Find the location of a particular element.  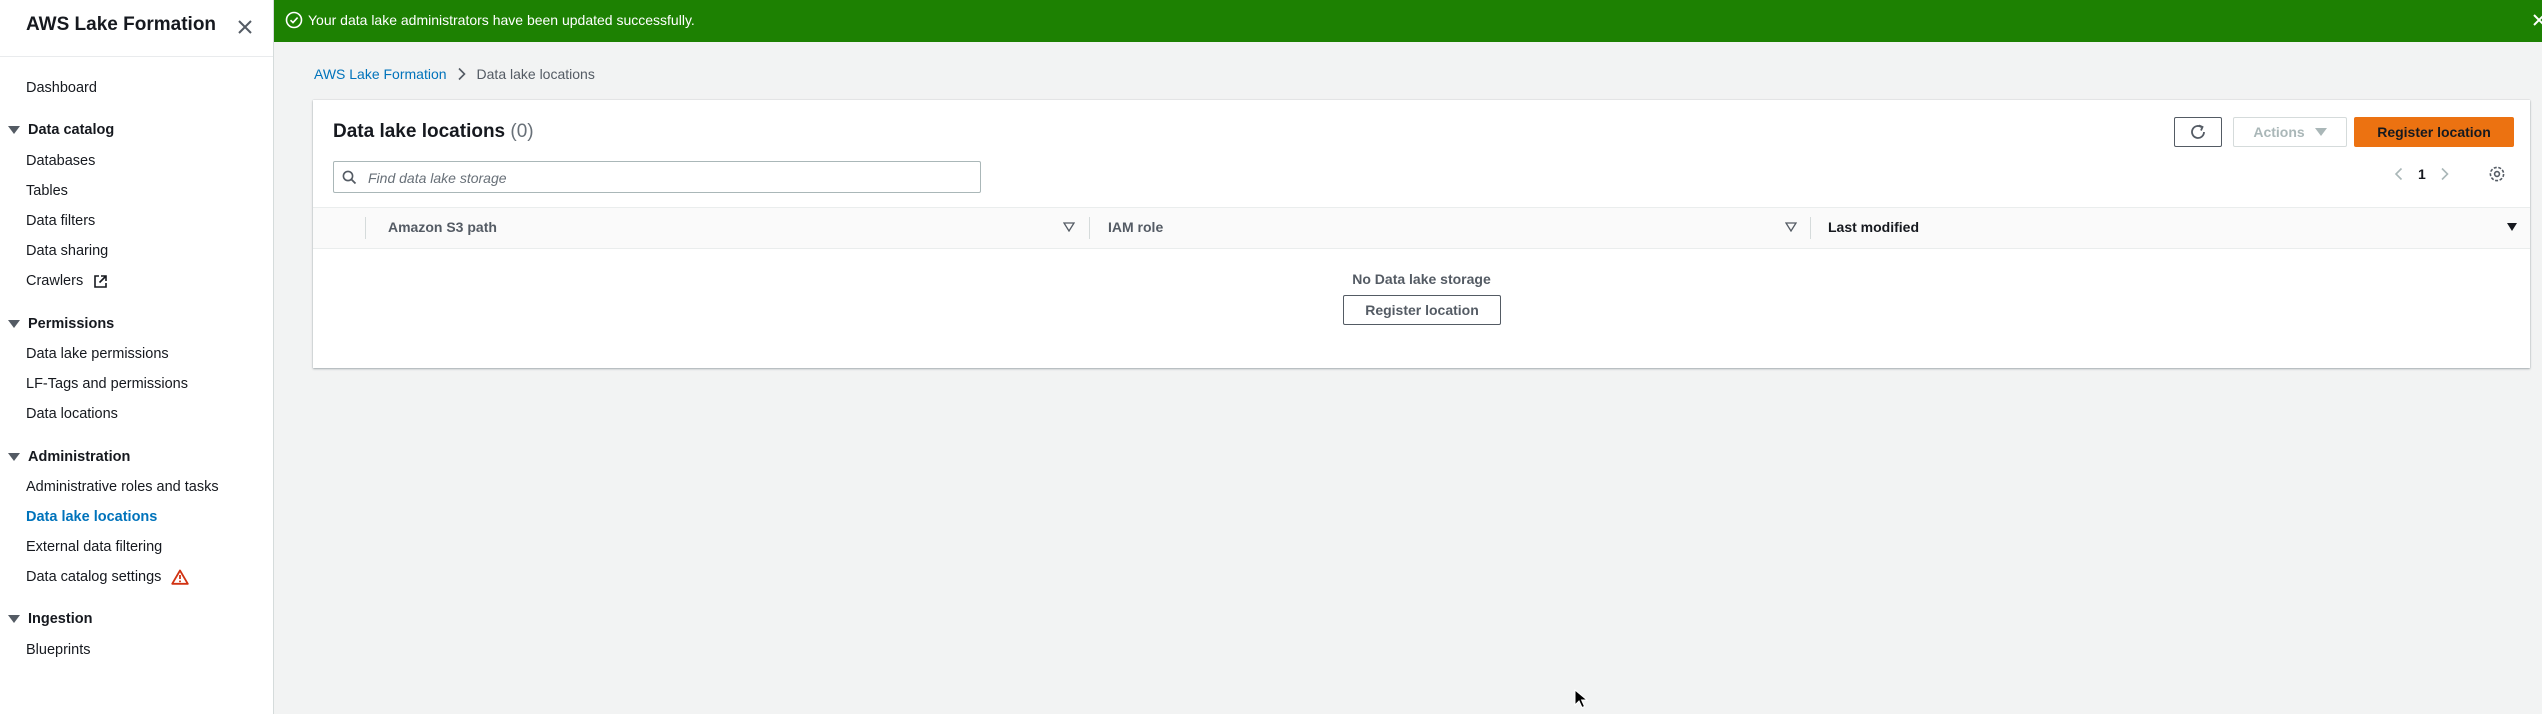

nav-lf-tags: LF-Tags and permissions is located at coordinates (107, 384).